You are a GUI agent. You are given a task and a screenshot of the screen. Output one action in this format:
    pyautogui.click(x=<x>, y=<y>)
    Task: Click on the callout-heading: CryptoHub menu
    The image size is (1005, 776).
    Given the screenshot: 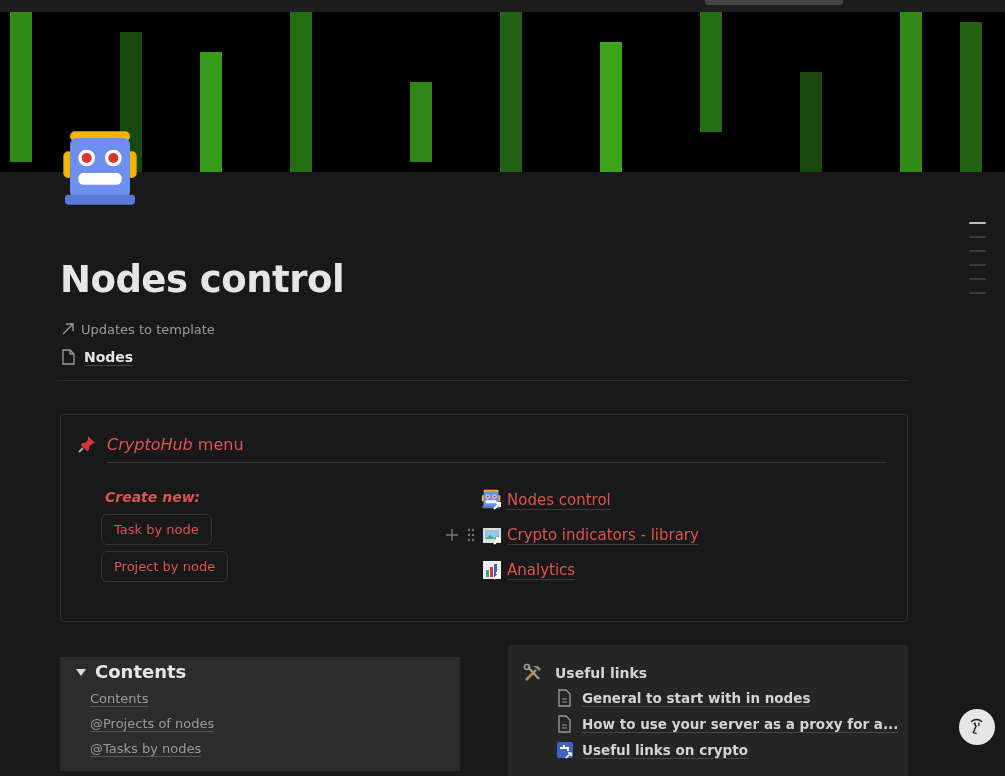 What is the action you would take?
    pyautogui.click(x=497, y=447)
    